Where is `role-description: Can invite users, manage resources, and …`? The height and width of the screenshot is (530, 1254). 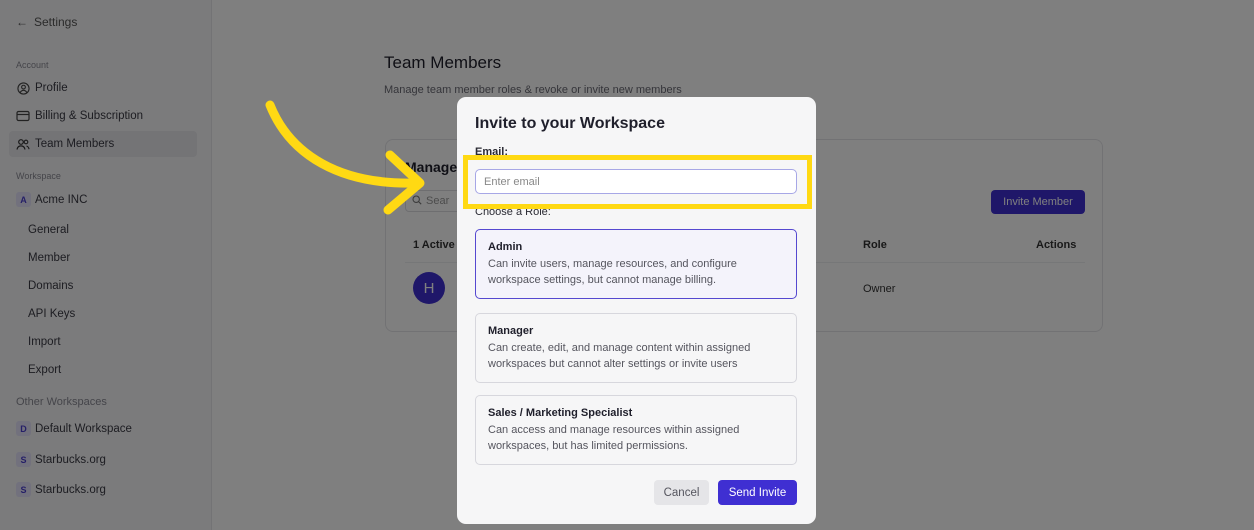 role-description: Can invite users, manage resources, and … is located at coordinates (612, 272).